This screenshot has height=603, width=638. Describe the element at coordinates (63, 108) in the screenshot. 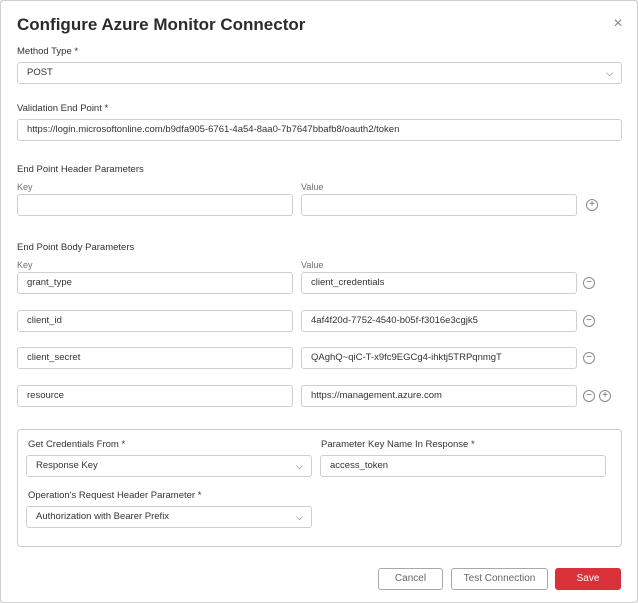

I see `validation-endpoint-label: Validation End Point *` at that location.